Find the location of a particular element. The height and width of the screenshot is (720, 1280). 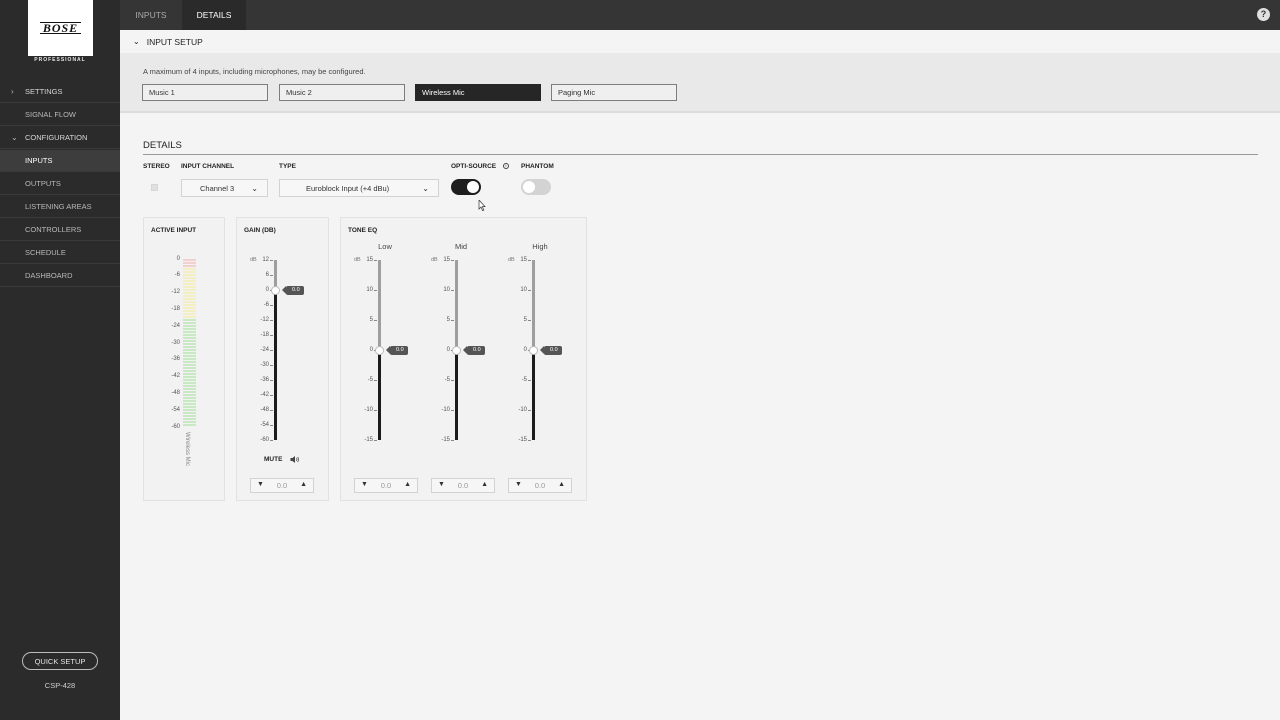

bose-logo: BOSE is located at coordinates (60, 28).